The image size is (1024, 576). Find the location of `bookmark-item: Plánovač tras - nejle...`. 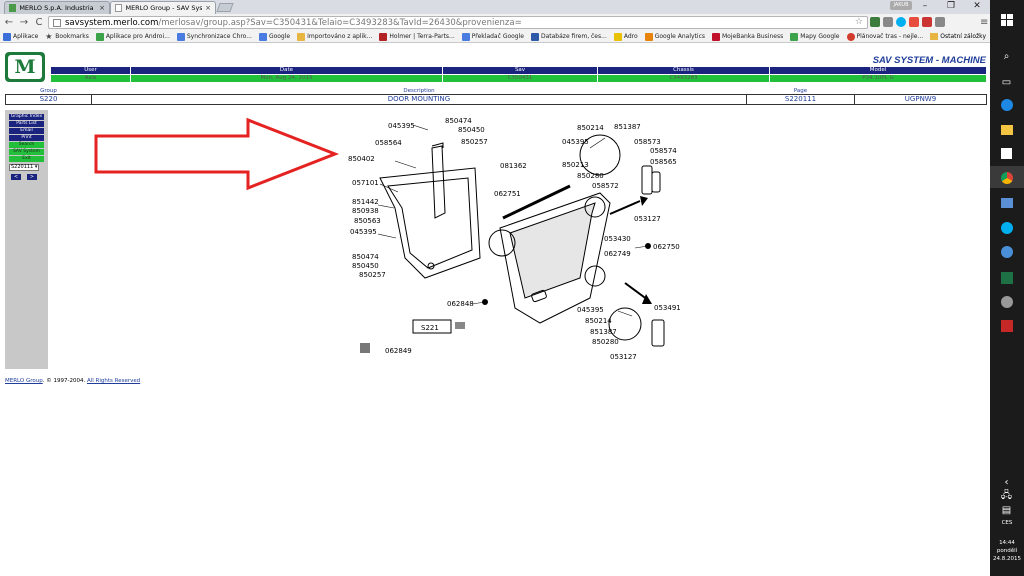

bookmark-item: Plánovač tras - nejle... is located at coordinates (884, 36).